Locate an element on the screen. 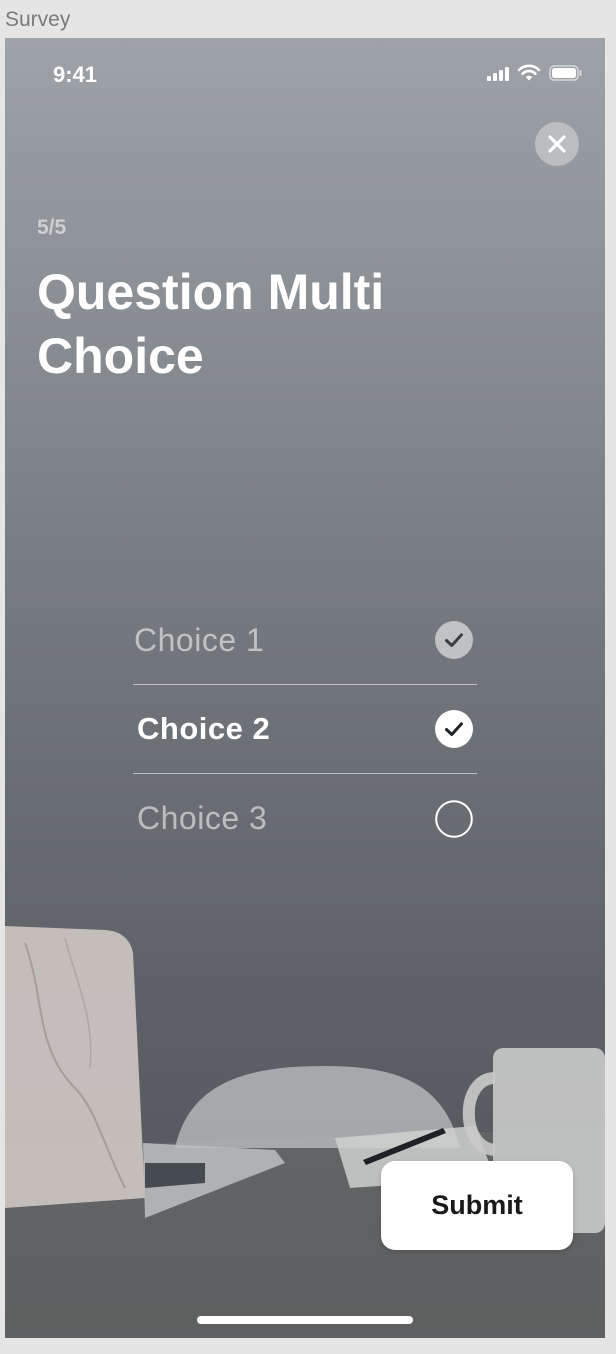 This screenshot has height=1354, width=616. signal-icon is located at coordinates (498, 73).